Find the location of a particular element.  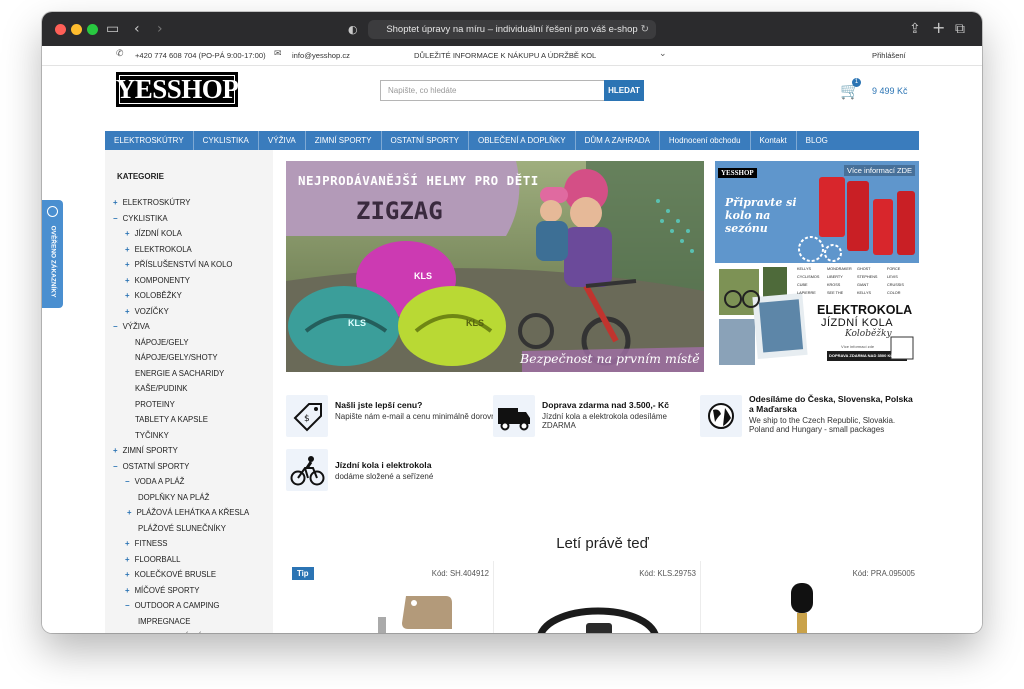

sidebar-category-item: + JÍZDNÍ KOLA is located at coordinates (153, 233).